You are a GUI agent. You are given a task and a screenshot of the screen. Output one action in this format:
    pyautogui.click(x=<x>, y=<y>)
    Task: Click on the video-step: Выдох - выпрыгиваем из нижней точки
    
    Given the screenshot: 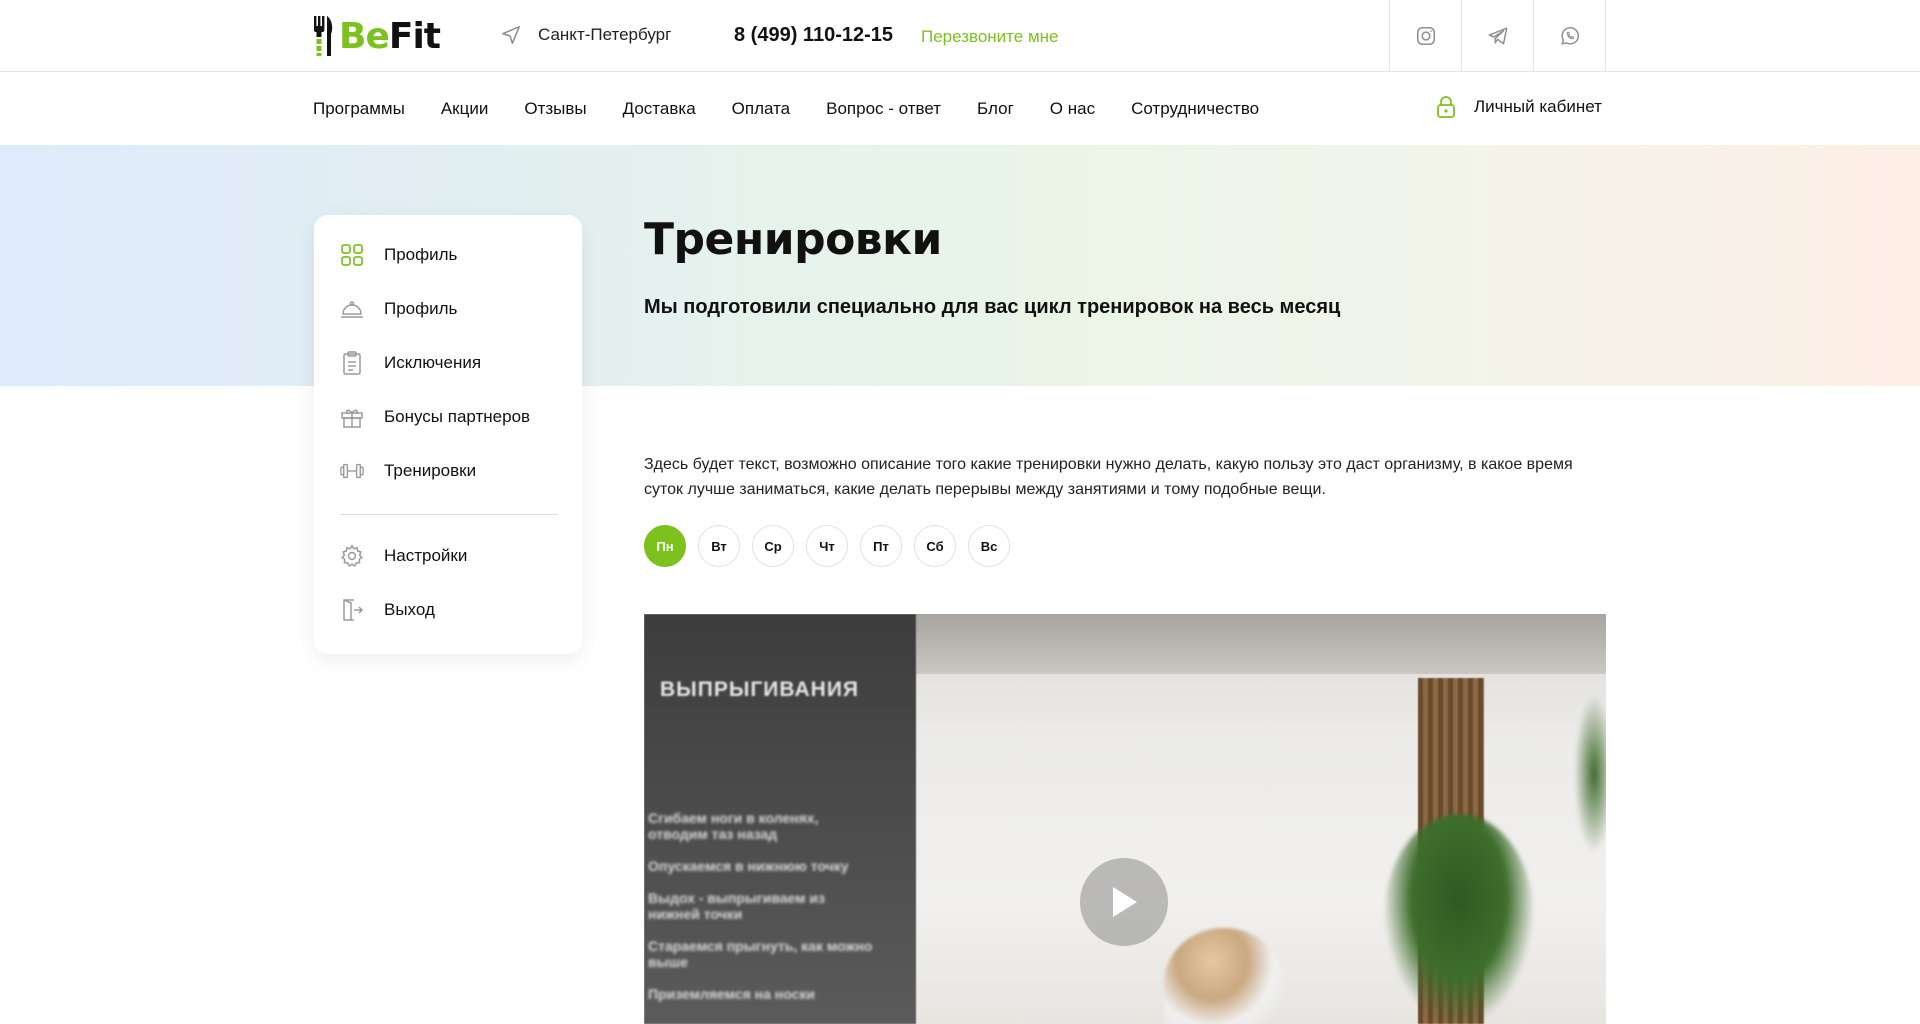 What is the action you would take?
    pyautogui.click(x=736, y=906)
    